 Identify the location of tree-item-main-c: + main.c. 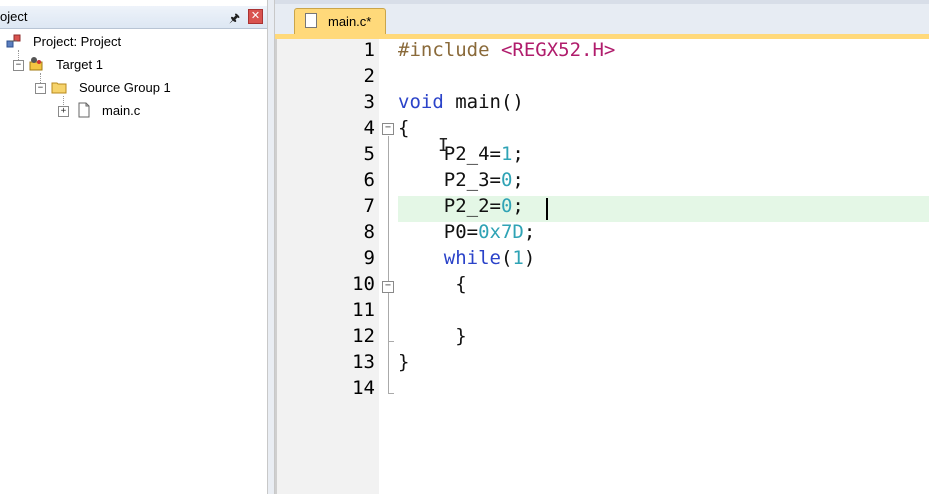
(130, 111).